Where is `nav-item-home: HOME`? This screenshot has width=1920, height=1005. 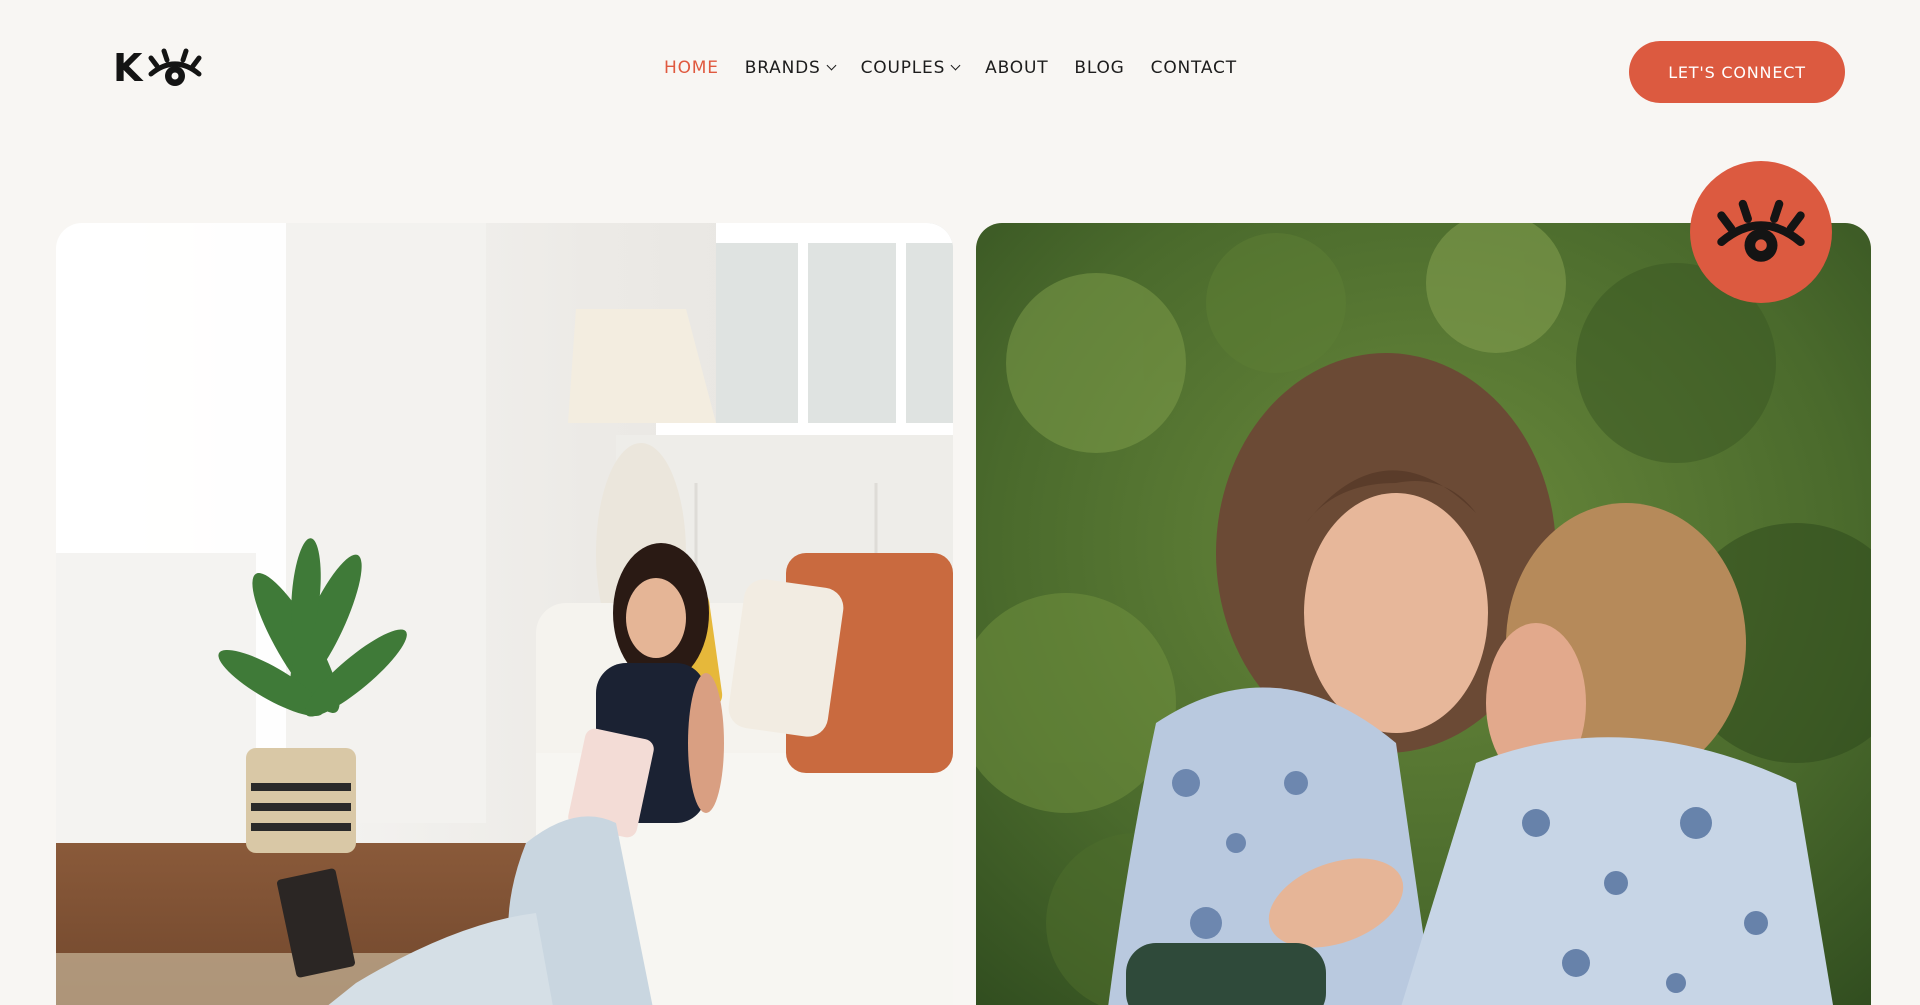
nav-item-home: HOME is located at coordinates (691, 68).